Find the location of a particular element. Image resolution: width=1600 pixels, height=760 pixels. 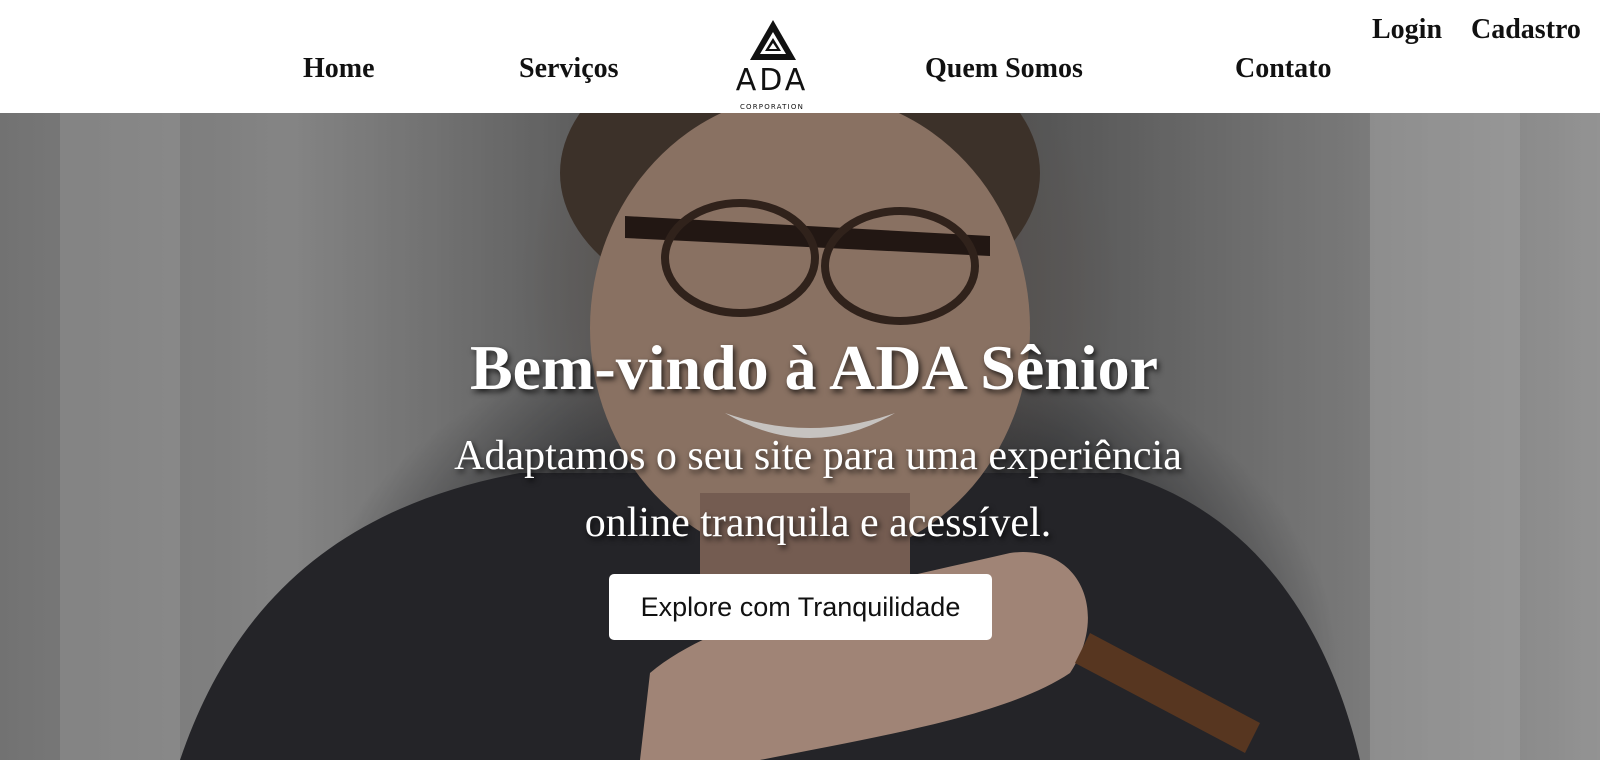

logo-wordmark: ADA is located at coordinates (772, 80).